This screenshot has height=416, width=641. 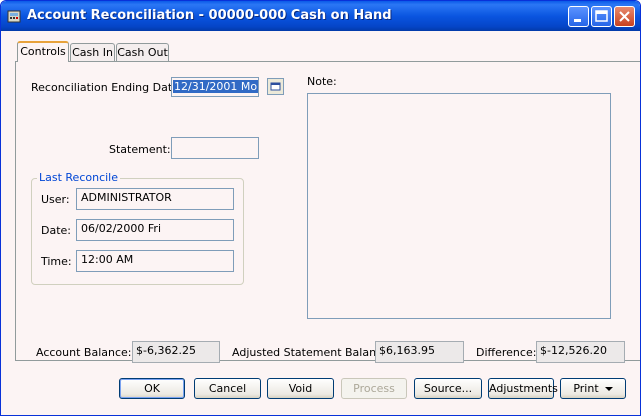 What do you see at coordinates (56, 261) in the screenshot?
I see `time-label: Time:` at bounding box center [56, 261].